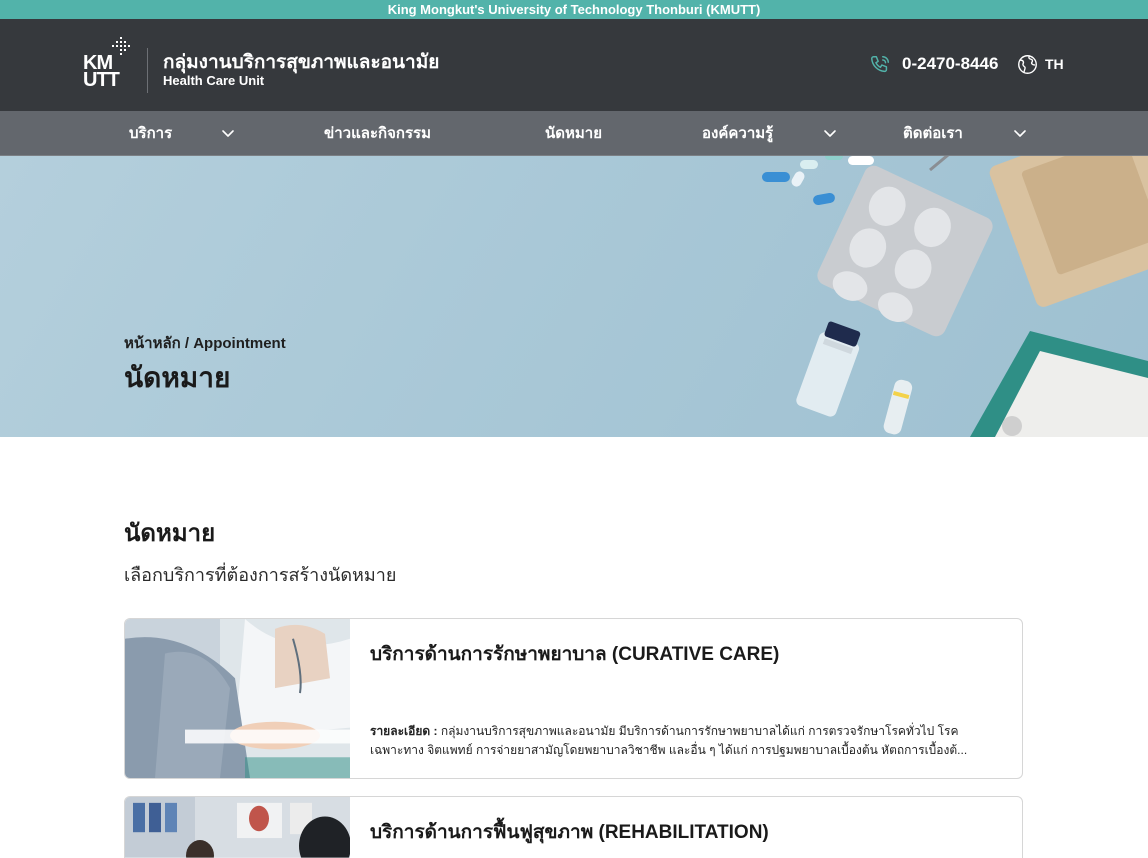 This screenshot has height=858, width=1148. I want to click on section-subtitle: เลือกบริการที่ต้องการสร้างนัดหมาย, so click(260, 575).